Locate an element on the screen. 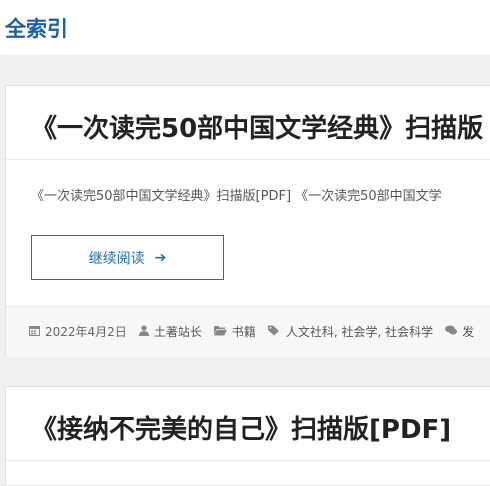 The width and height of the screenshot is (490, 486). tag-icon is located at coordinates (274, 332).